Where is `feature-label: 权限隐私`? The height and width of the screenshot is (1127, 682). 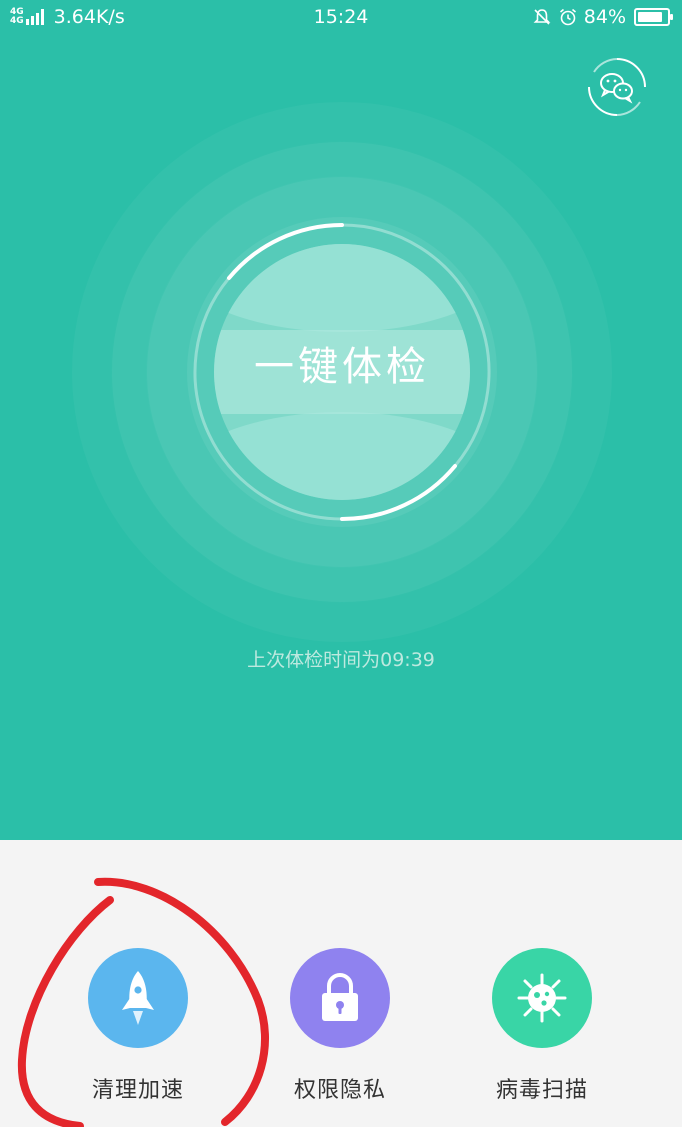 feature-label: 权限隐私 is located at coordinates (339, 1090).